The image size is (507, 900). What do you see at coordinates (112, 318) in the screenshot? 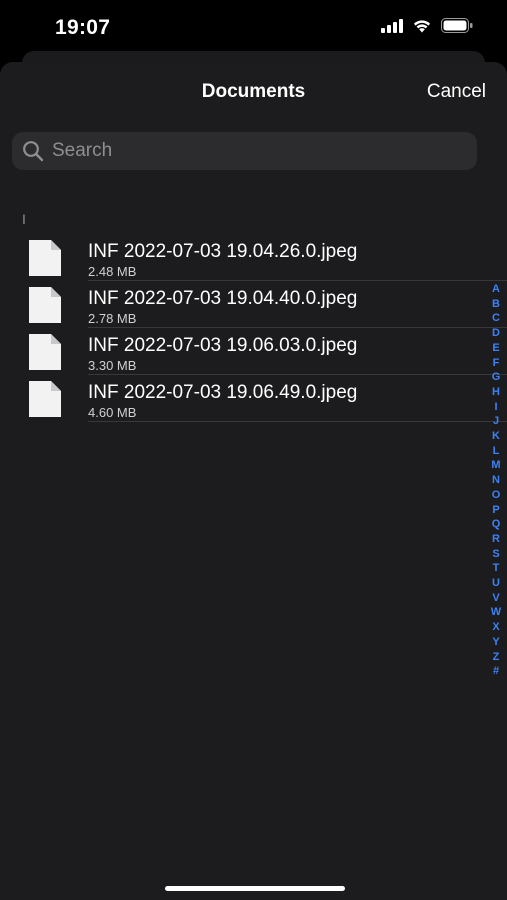
I see `file-size: 2.78 MB` at bounding box center [112, 318].